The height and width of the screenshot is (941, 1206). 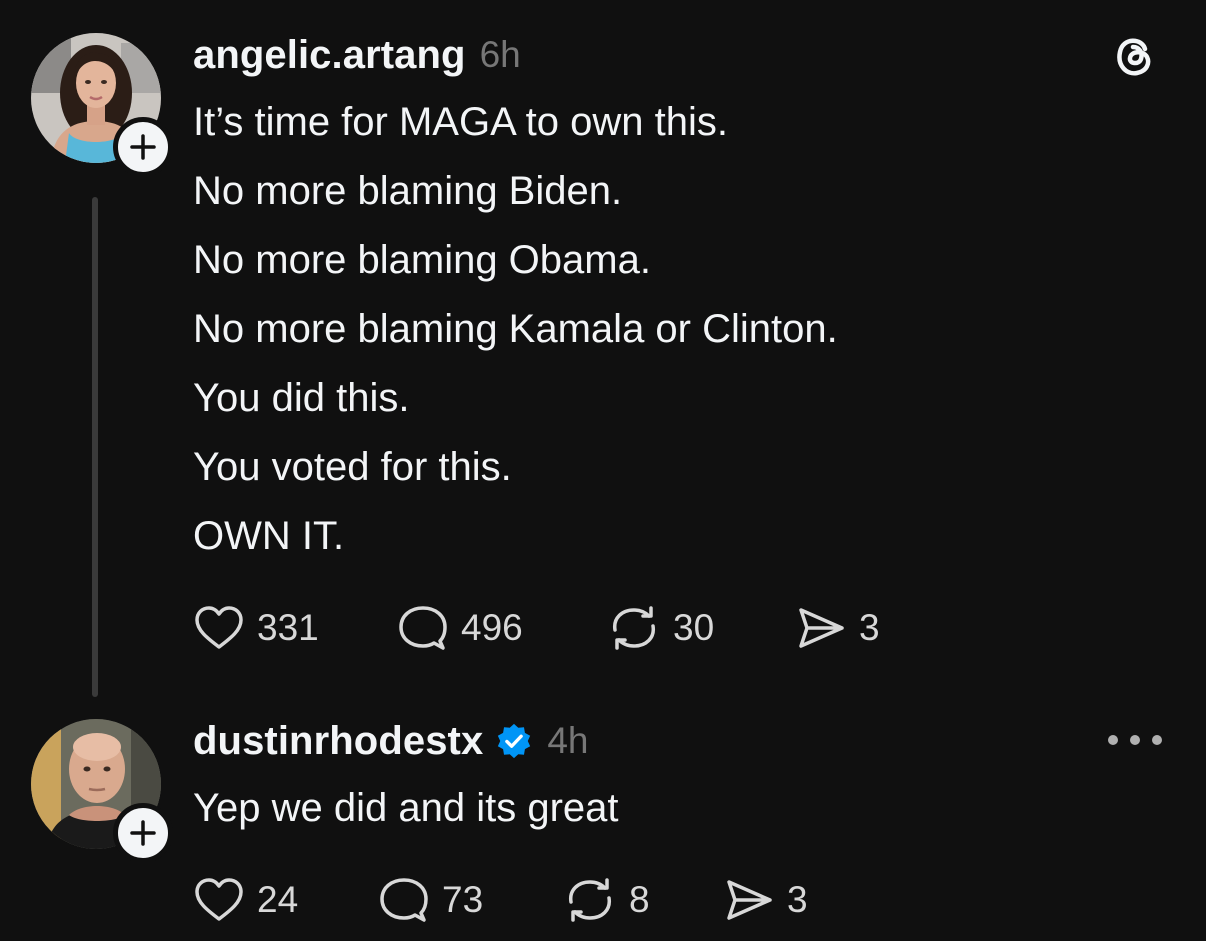 I want to click on threads-logo-icon, so click(x=1134, y=55).